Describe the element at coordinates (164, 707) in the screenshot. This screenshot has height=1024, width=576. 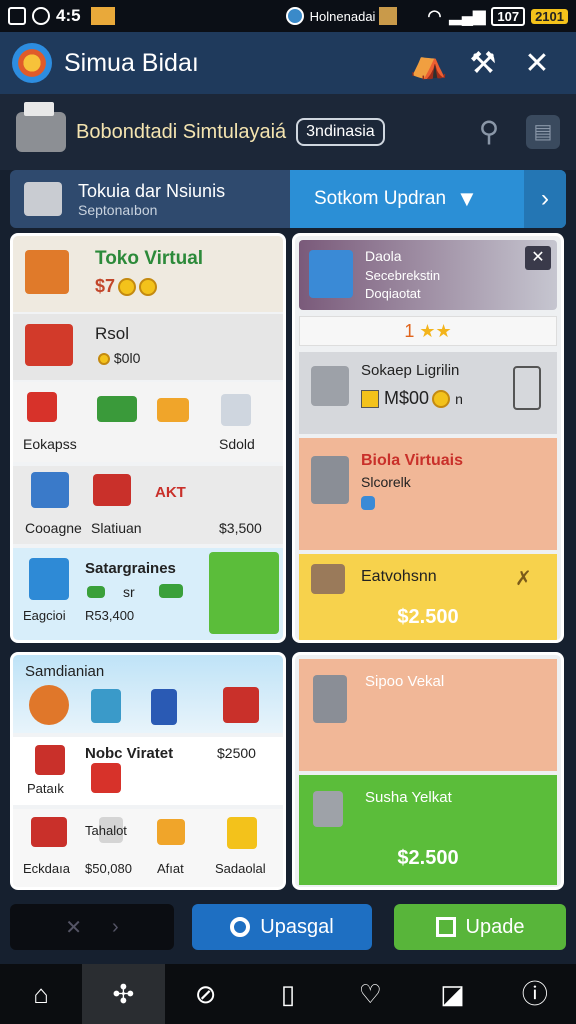
I see `flag-icon` at that location.